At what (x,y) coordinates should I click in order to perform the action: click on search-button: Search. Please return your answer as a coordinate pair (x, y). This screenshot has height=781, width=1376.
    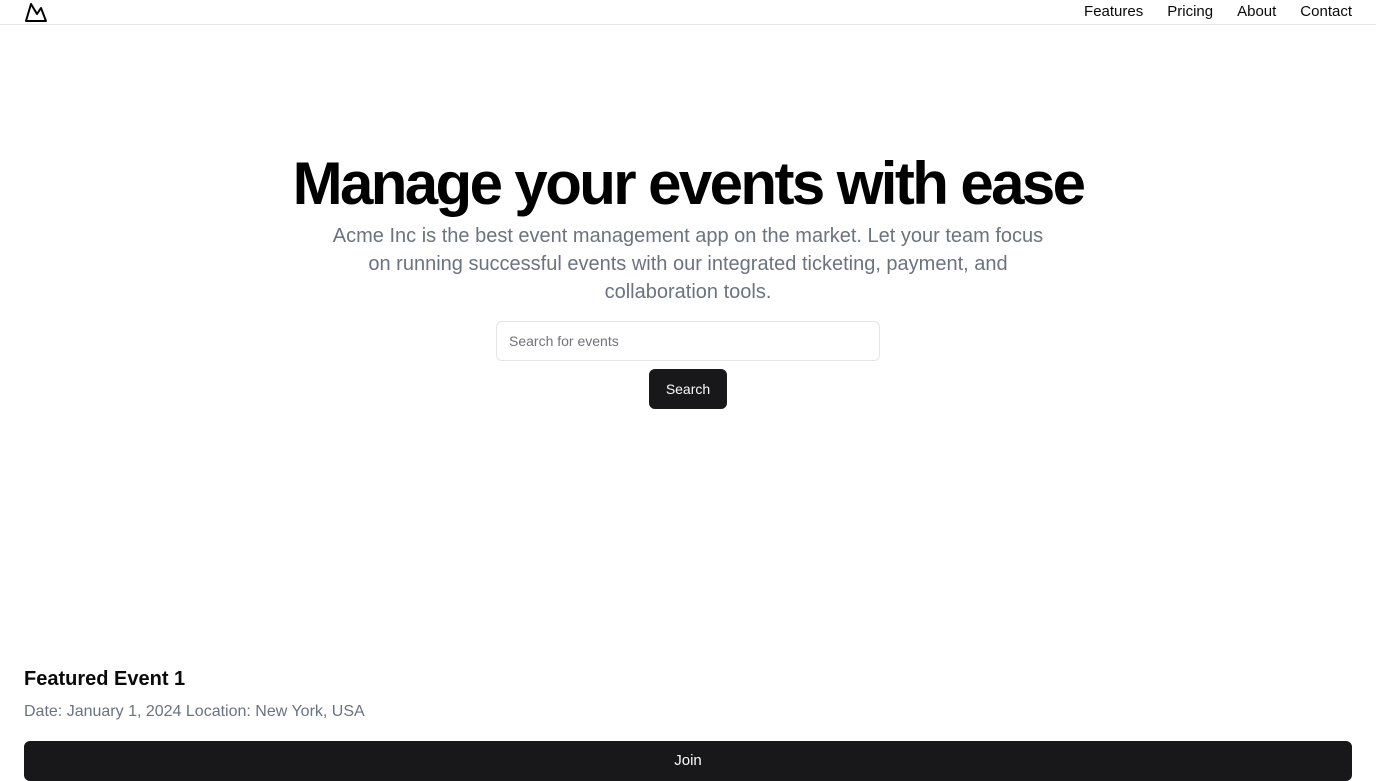
    Looking at the image, I should click on (688, 389).